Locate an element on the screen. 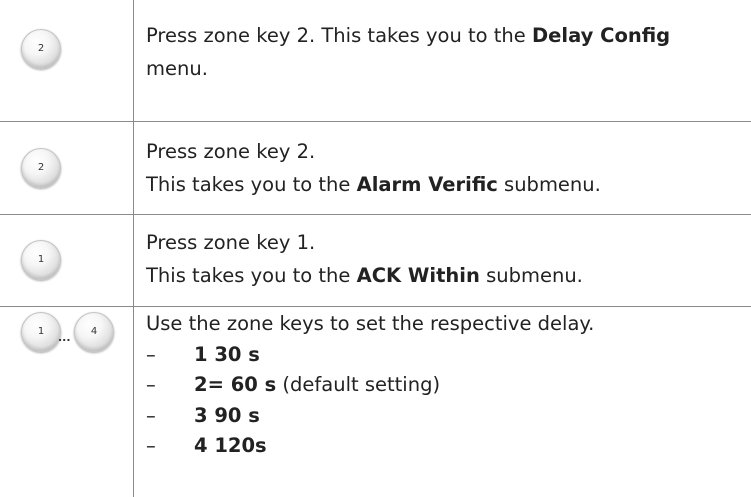 Image resolution: width=751 pixels, height=497 pixels. key-cell: 1 ... 4 is located at coordinates (66, 401).